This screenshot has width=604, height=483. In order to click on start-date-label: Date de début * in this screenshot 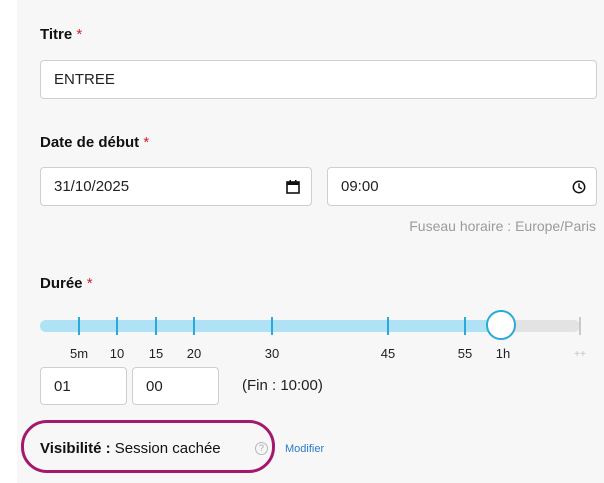, I will do `click(94, 142)`.